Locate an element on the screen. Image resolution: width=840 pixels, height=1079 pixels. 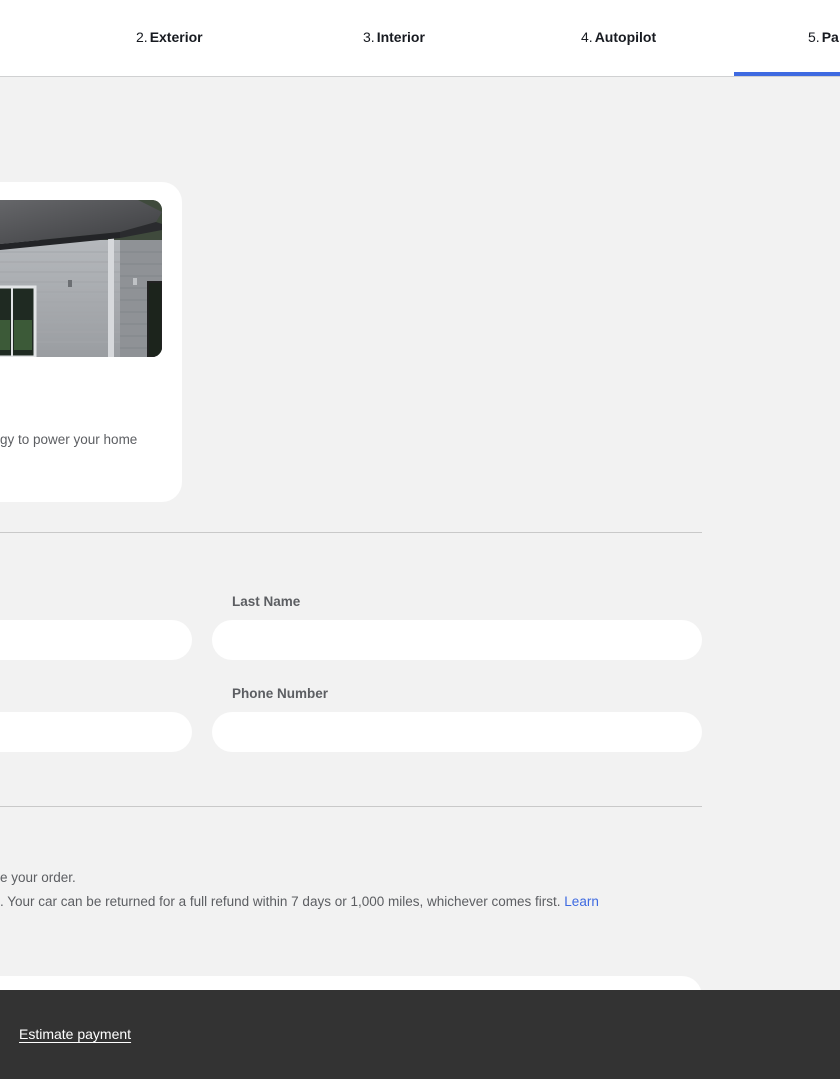
step-label: Autopilot is located at coordinates (625, 37).